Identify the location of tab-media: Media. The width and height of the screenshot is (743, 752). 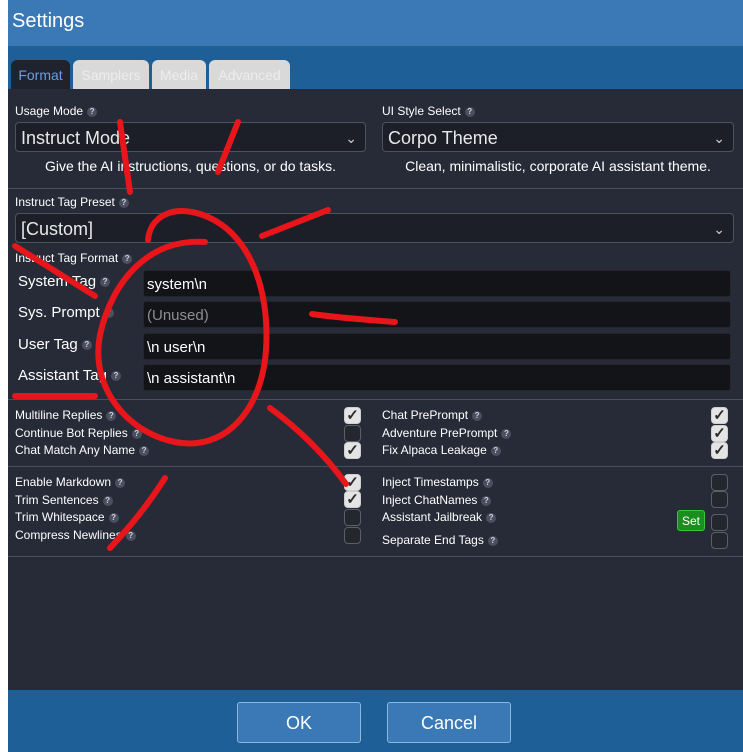
(179, 74).